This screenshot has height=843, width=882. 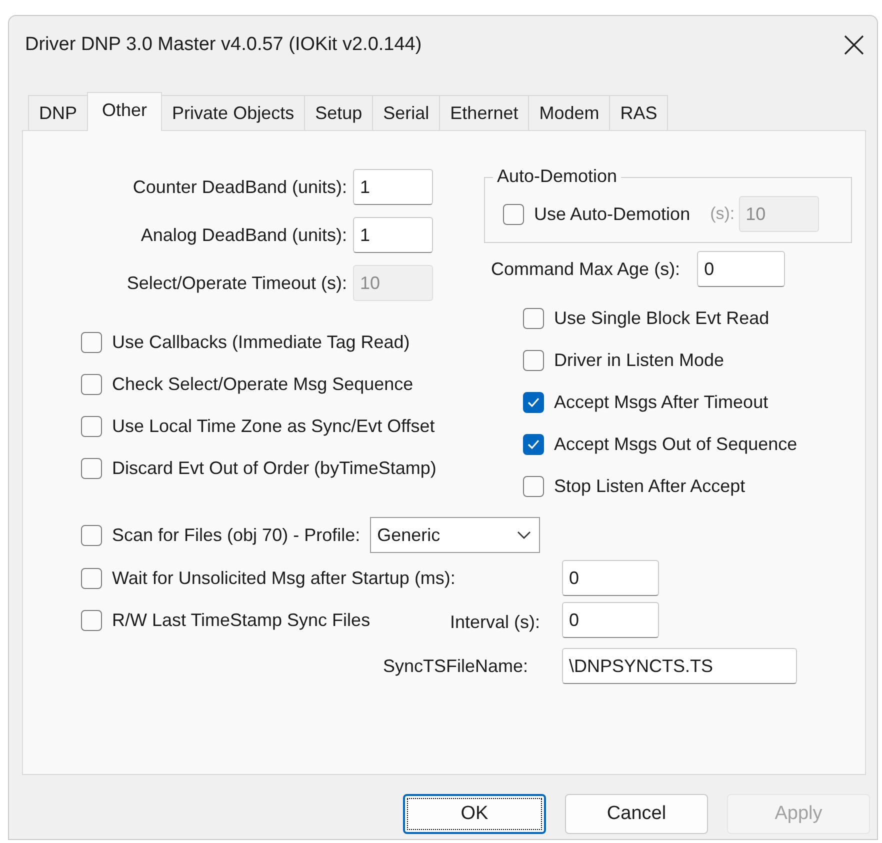 What do you see at coordinates (662, 318) in the screenshot?
I see `checkbox-label: Use Single Block Evt Read` at bounding box center [662, 318].